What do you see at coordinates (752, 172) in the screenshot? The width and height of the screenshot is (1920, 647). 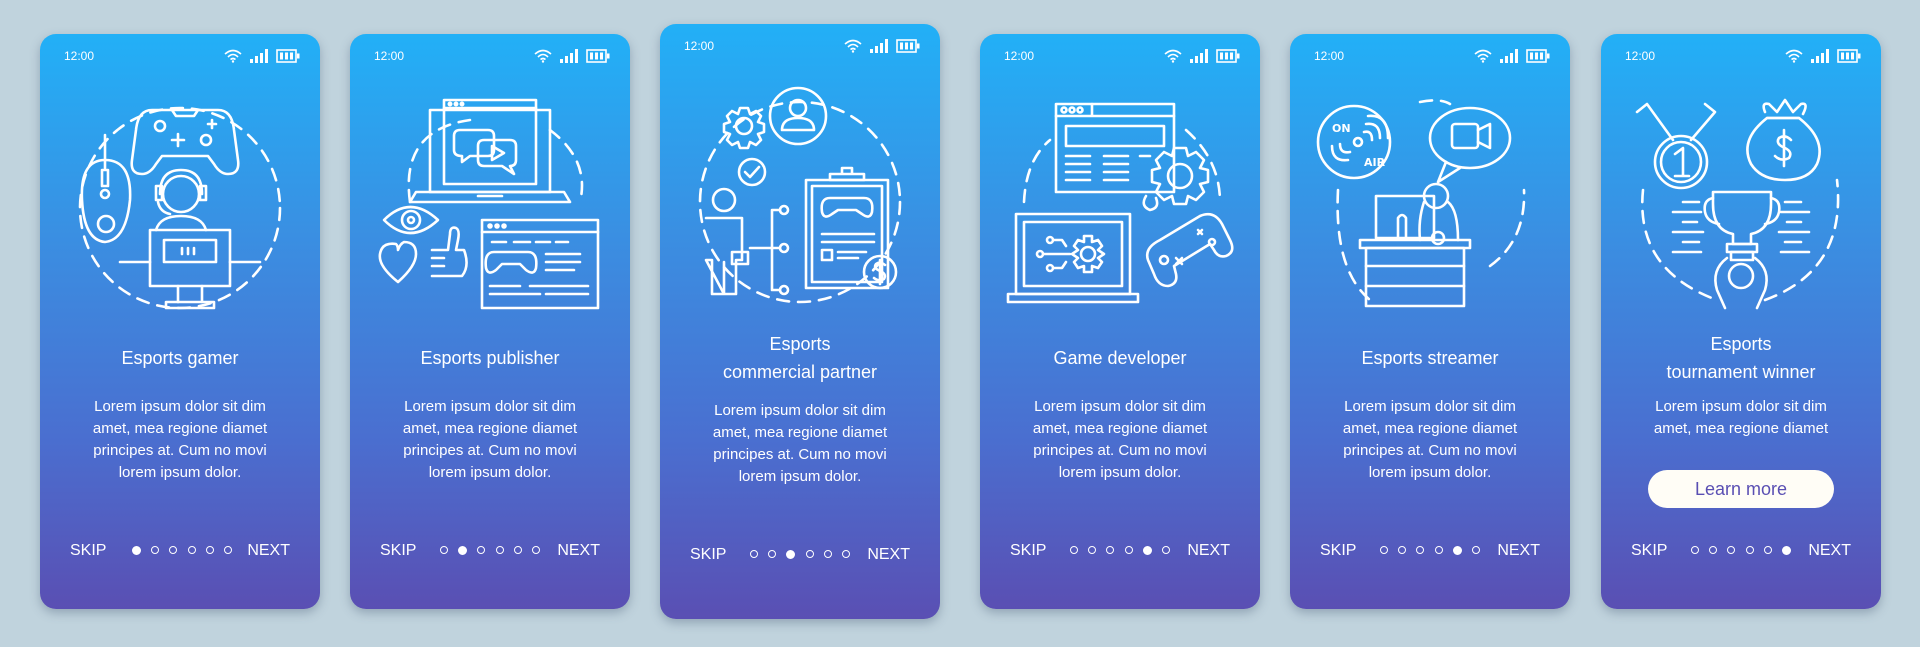 I see `checkmark-icon` at bounding box center [752, 172].